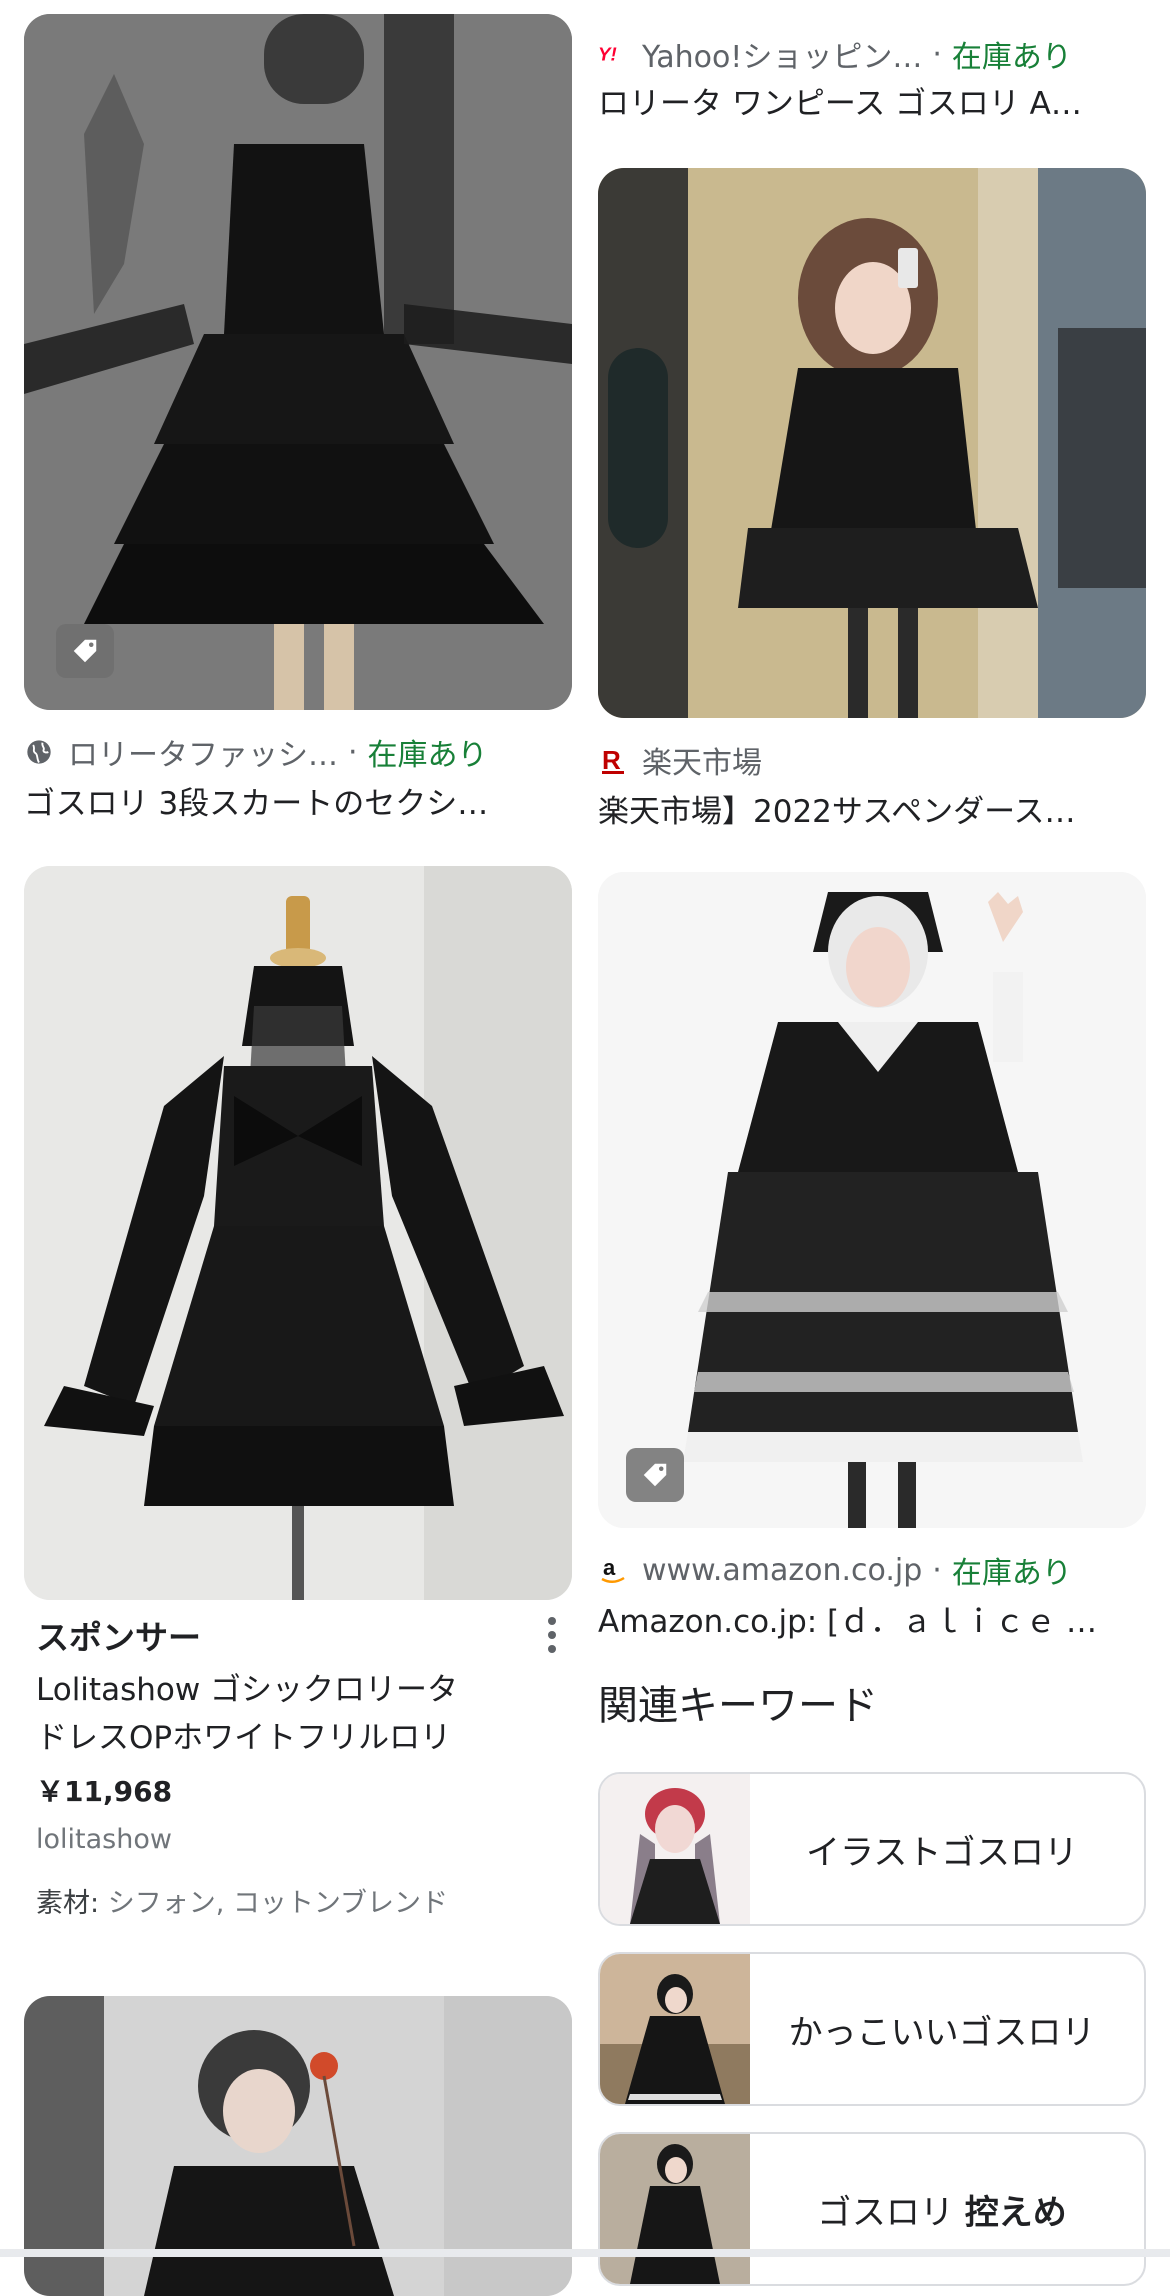 The image size is (1170, 2296). Describe the element at coordinates (885, 2212) in the screenshot. I see `keyword-label-plain: ゴスロリ` at that location.